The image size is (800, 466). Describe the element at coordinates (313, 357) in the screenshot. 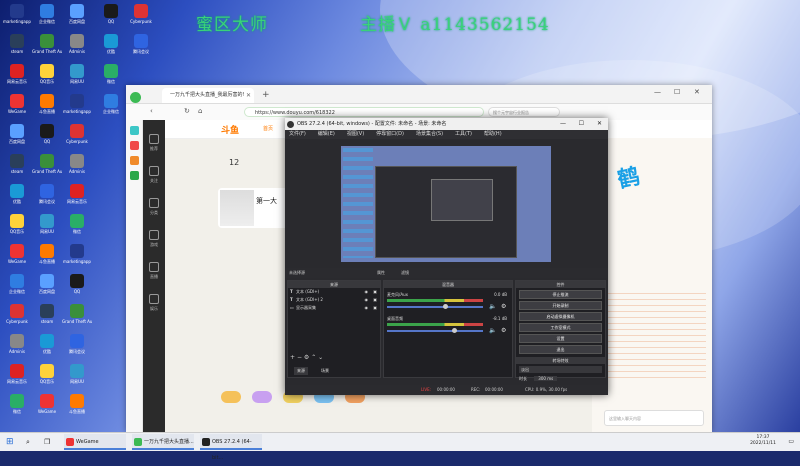

I see `up-icon: ⌃` at that location.